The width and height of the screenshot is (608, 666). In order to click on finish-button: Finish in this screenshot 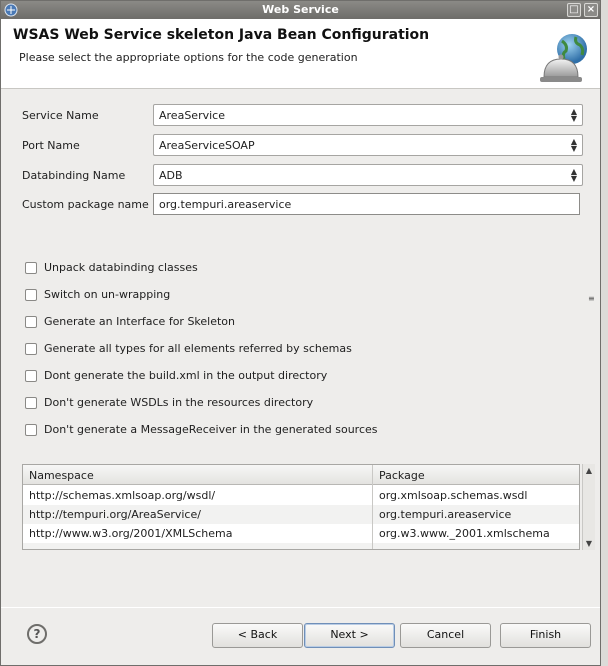, I will do `click(545, 635)`.